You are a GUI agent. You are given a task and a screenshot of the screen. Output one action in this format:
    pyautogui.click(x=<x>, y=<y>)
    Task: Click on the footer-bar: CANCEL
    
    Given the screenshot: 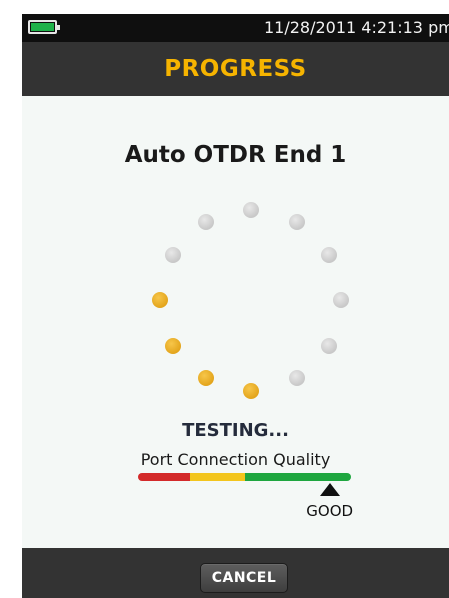 What is the action you would take?
    pyautogui.click(x=235, y=573)
    